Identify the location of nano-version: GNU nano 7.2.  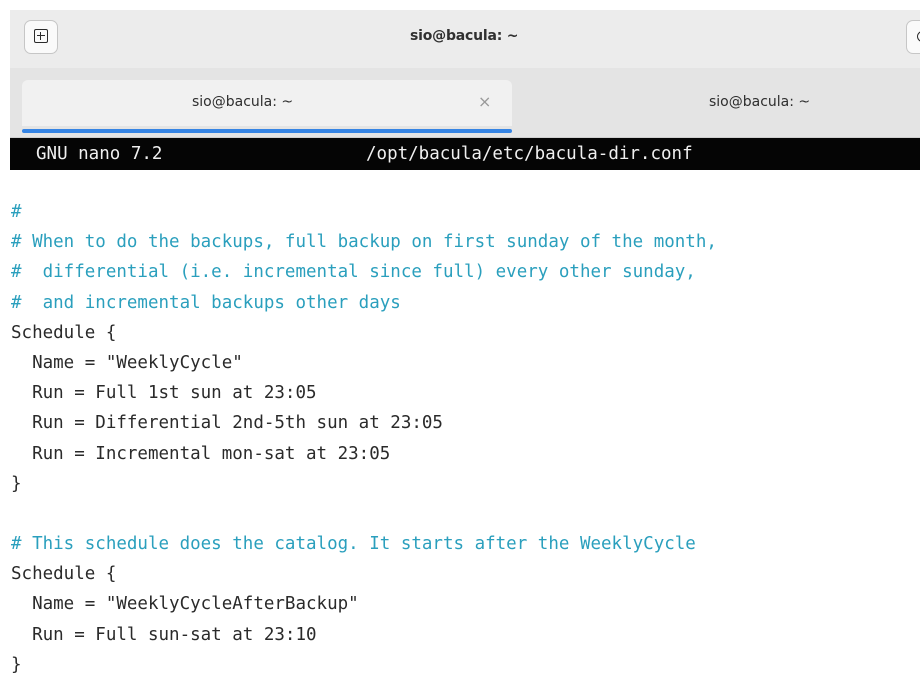
(99, 154).